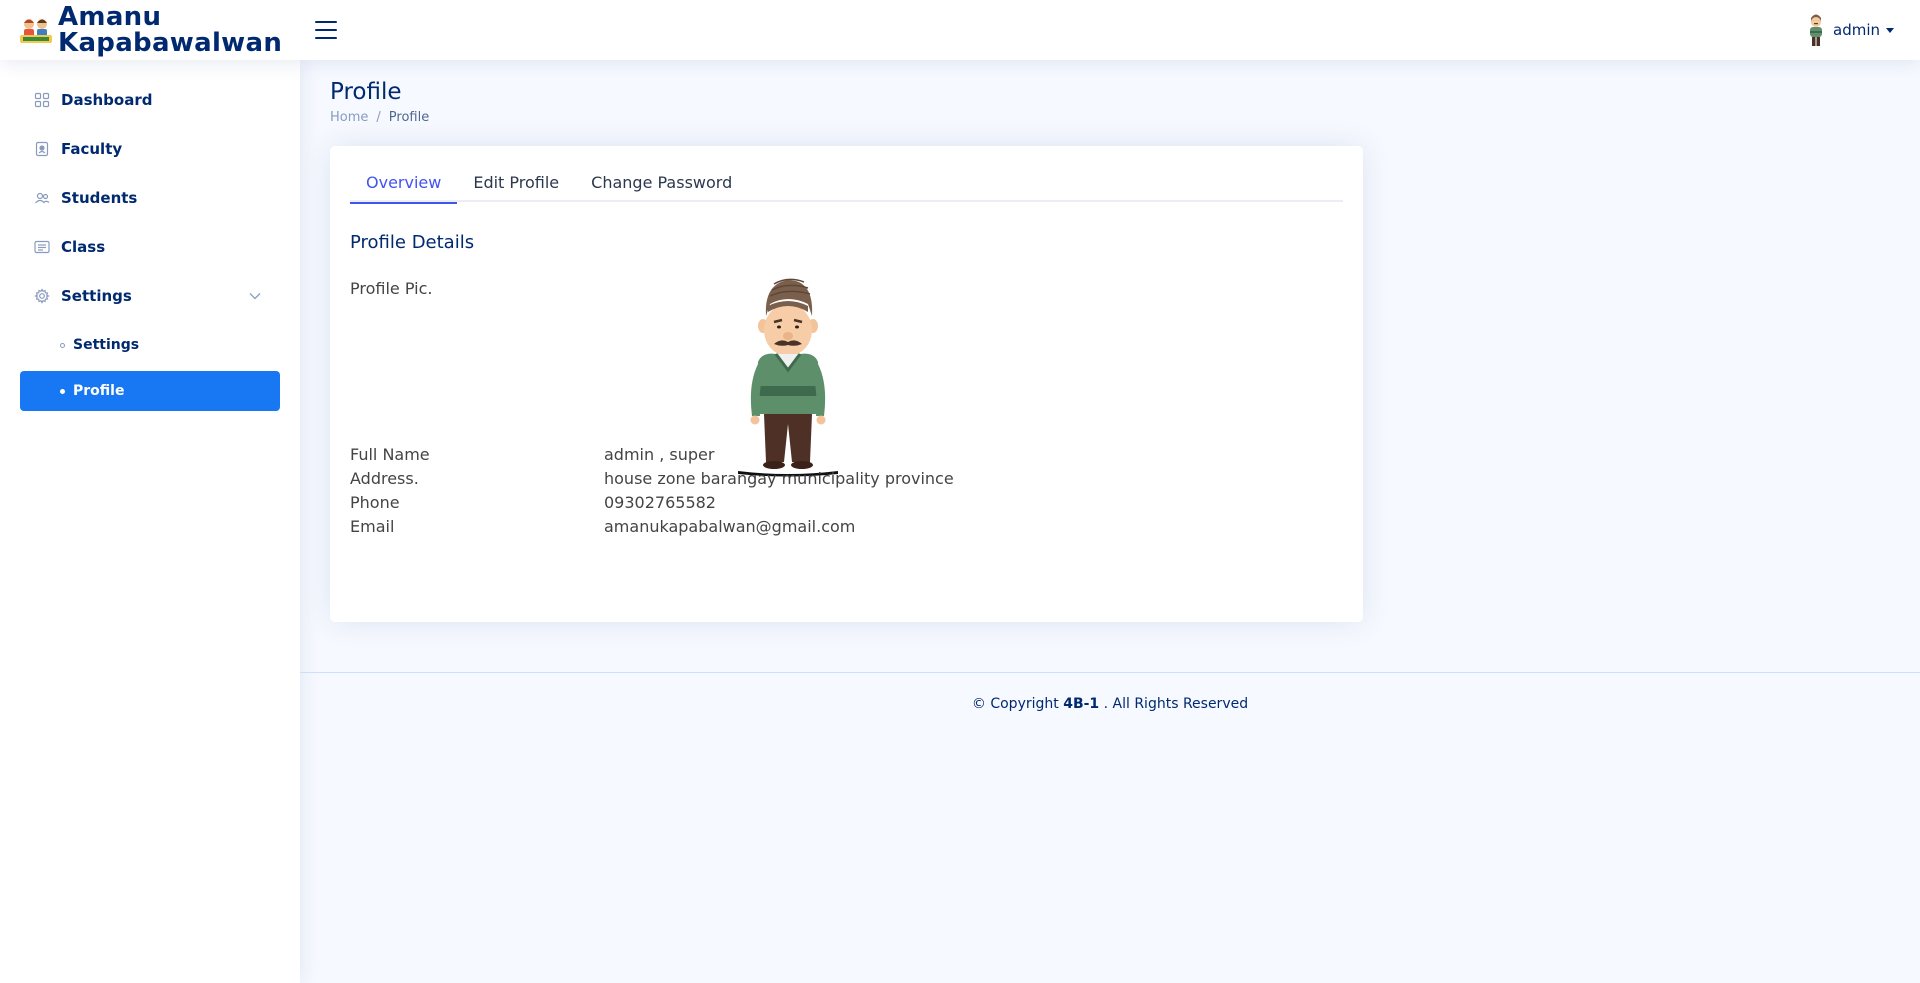 Image resolution: width=1920 pixels, height=983 pixels. I want to click on user-profile-dropdown: admin, so click(1850, 30).